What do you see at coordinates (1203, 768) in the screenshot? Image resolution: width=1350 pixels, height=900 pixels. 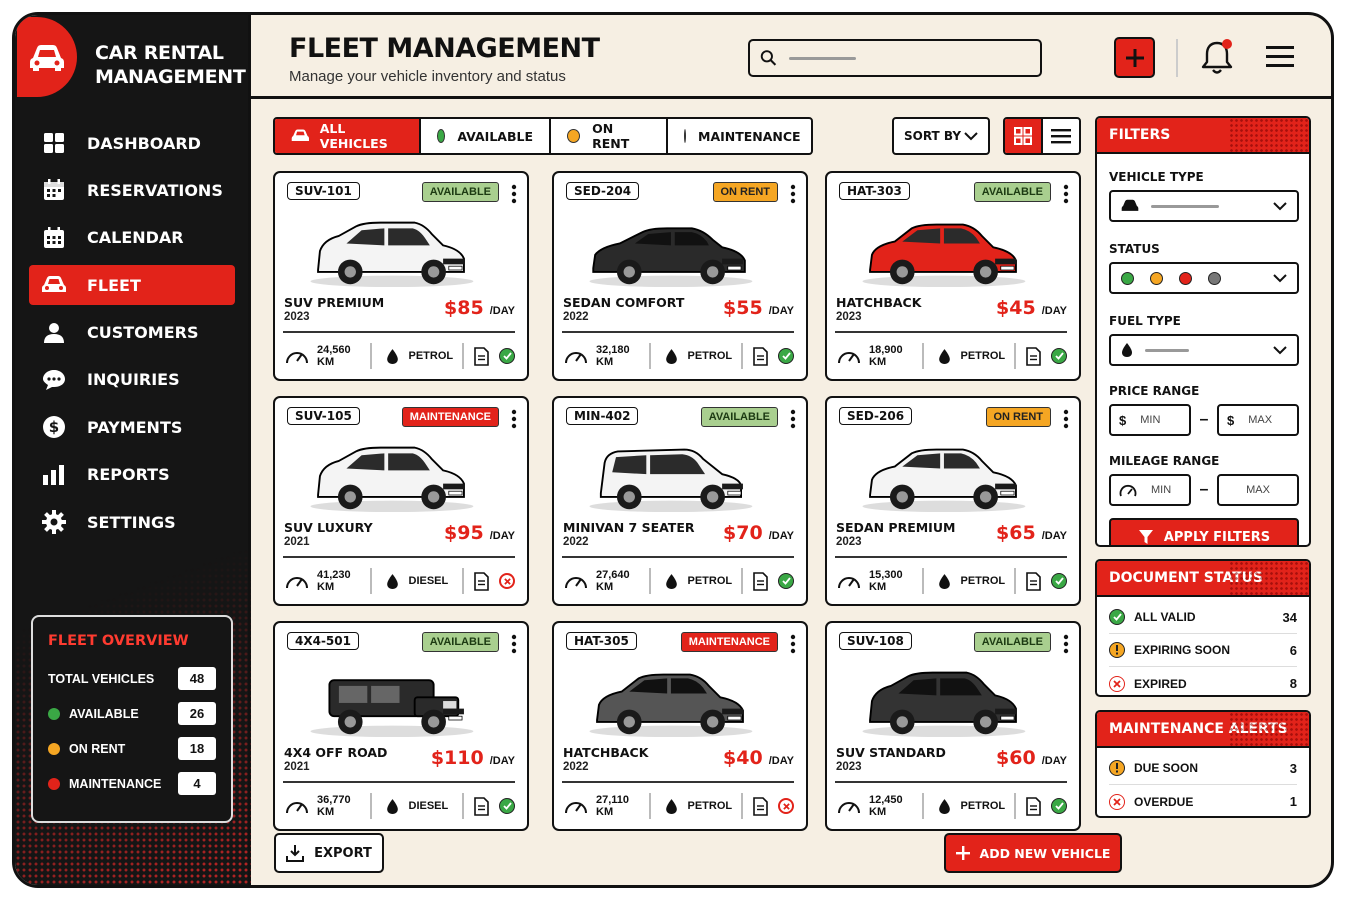 I see `maintenance-row-due-soon: DUE SOON 3` at bounding box center [1203, 768].